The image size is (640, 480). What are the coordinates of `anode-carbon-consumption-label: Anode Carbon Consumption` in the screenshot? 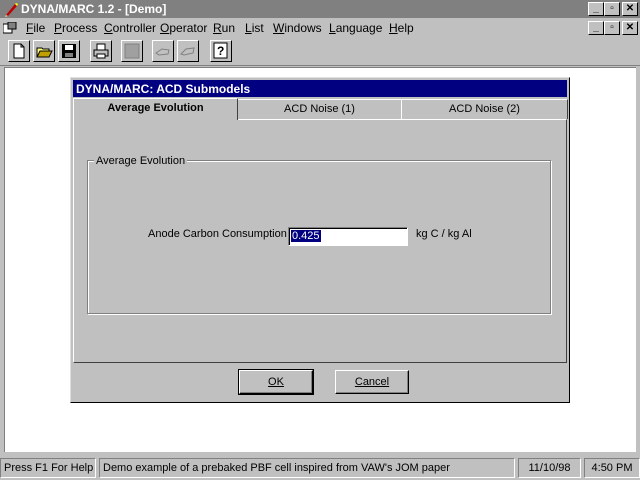 It's located at (217, 234).